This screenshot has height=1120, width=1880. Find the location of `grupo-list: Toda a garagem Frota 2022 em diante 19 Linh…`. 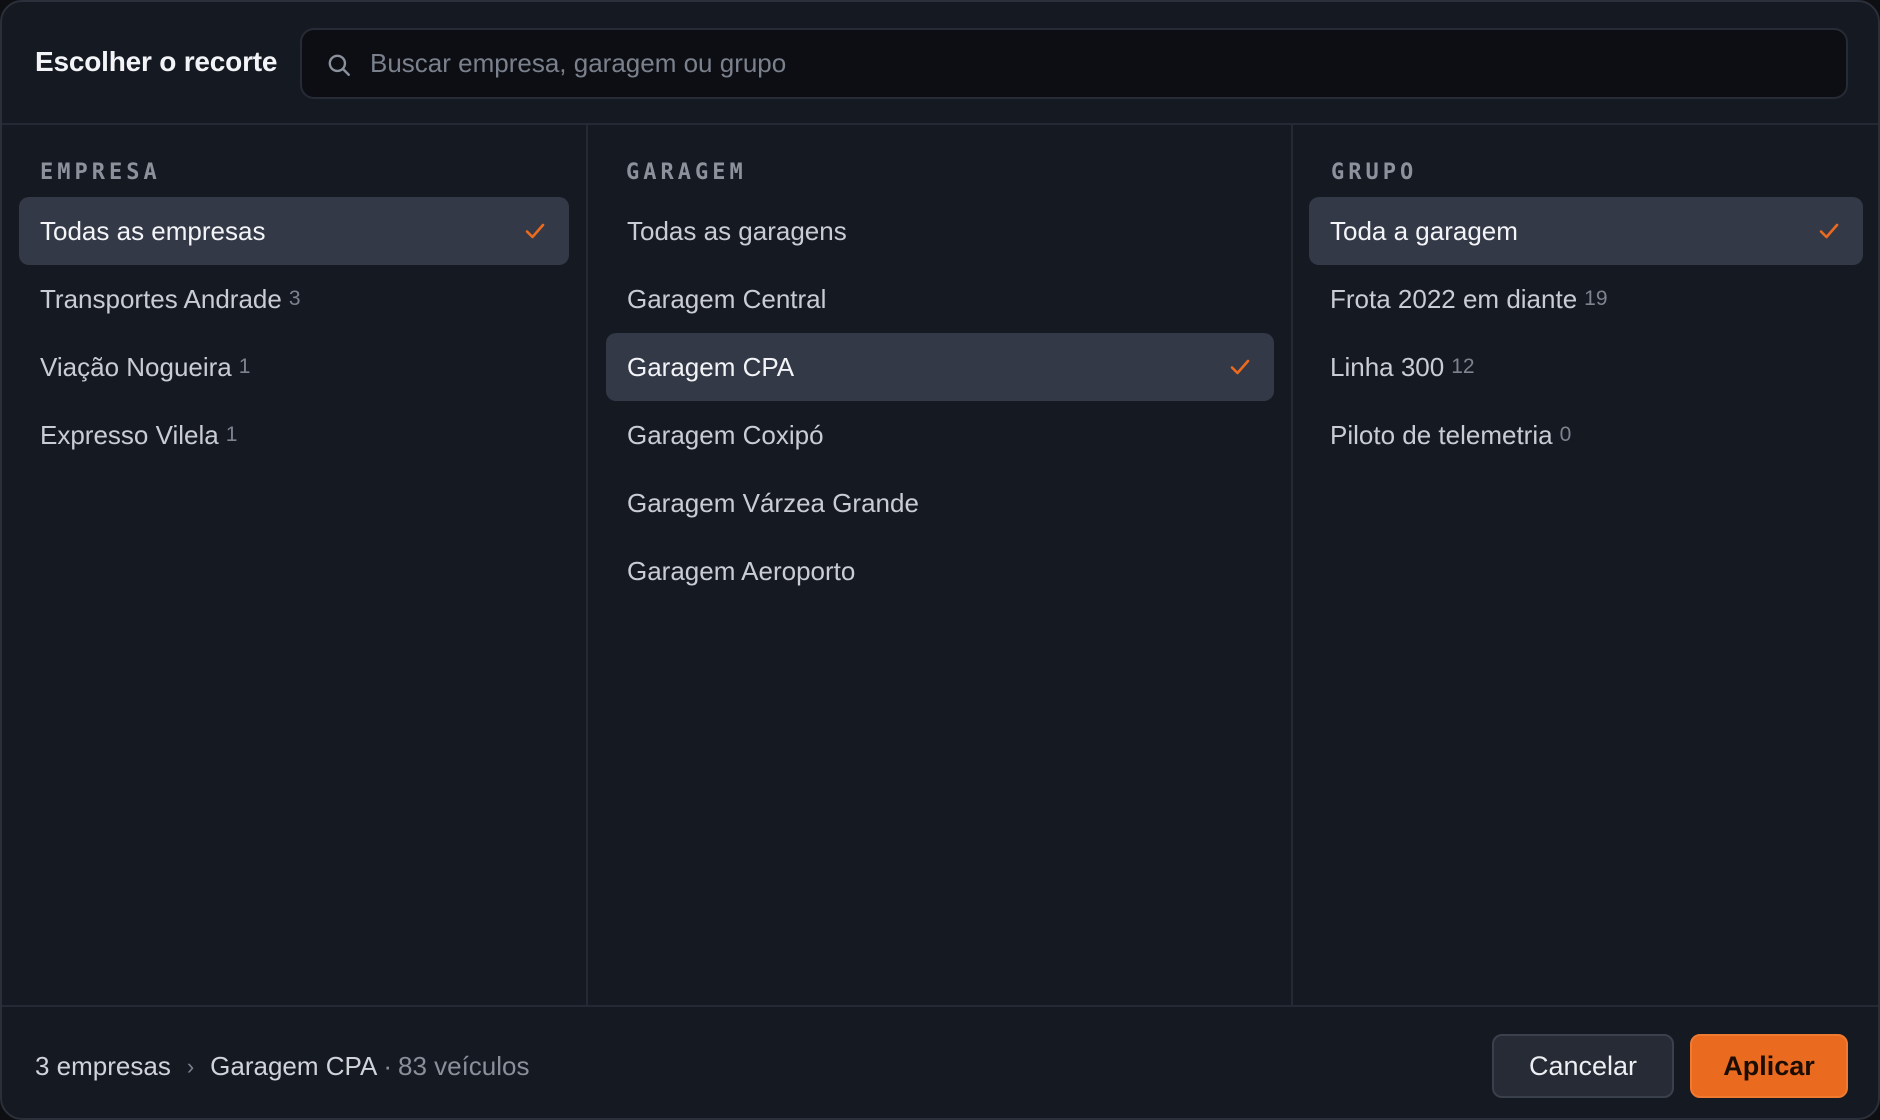

grupo-list: Toda a garagem Frota 2022 em diante 19 Linh… is located at coordinates (1586, 333).